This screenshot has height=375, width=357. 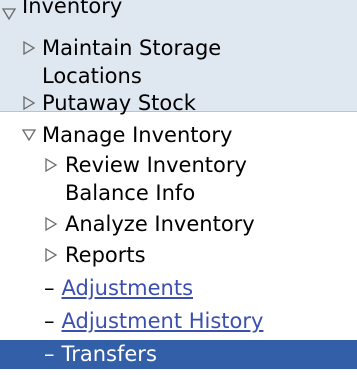 I want to click on nav-item-label-line1: Review Inventory, so click(x=156, y=165).